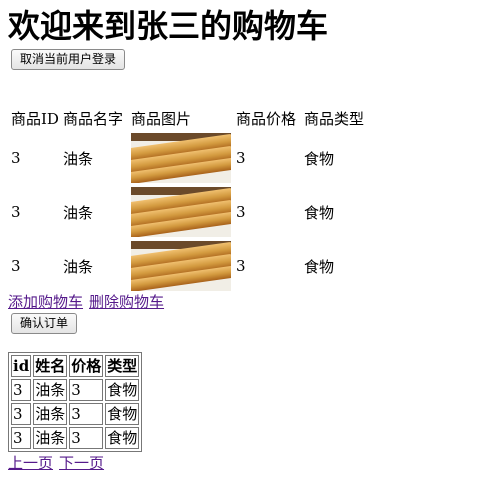 The height and width of the screenshot is (491, 488). Describe the element at coordinates (21, 366) in the screenshot. I see `column-header-id: id` at that location.